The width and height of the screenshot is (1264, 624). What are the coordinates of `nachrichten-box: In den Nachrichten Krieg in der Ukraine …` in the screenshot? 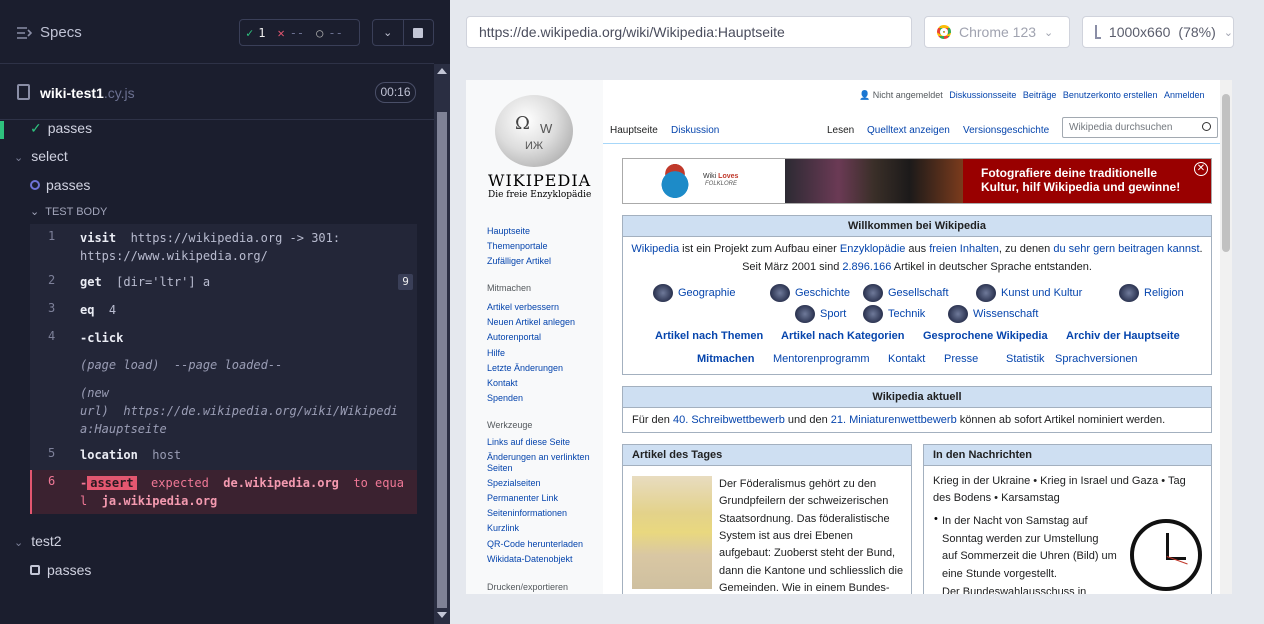 It's located at (1067, 519).